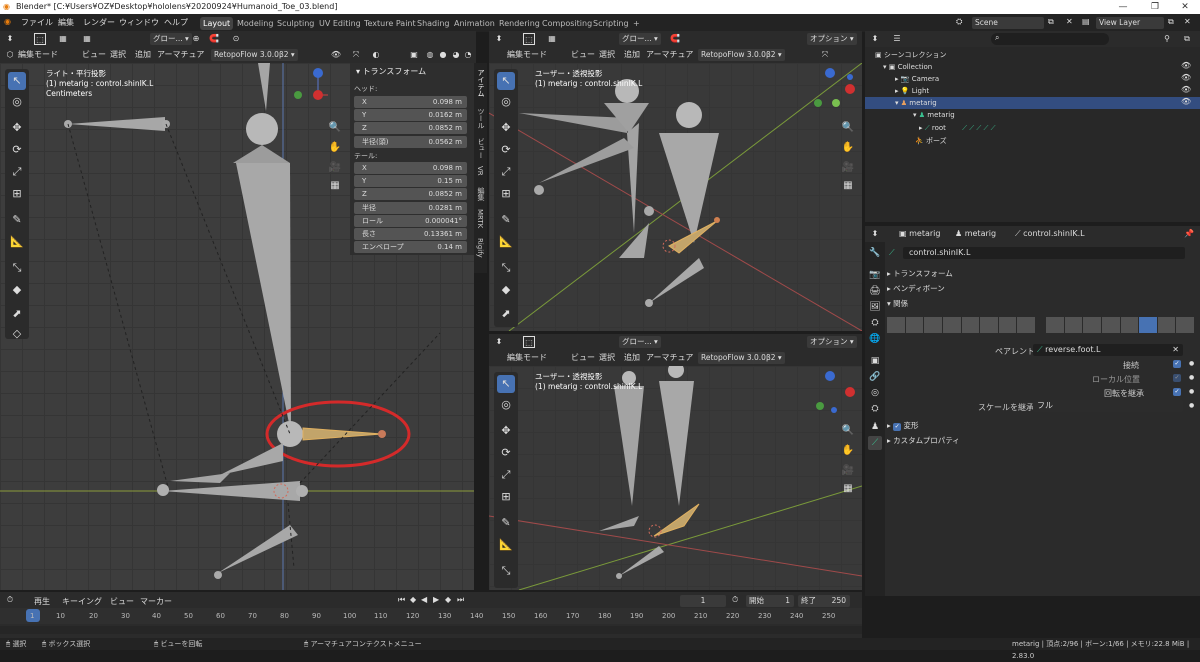  What do you see at coordinates (1177, 378) in the screenshot?
I see `local-location-checkbox: ✓` at bounding box center [1177, 378].